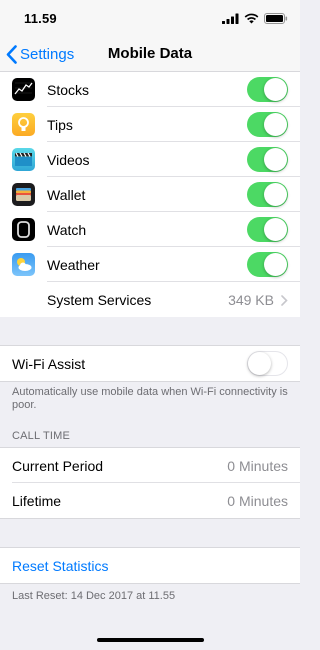  What do you see at coordinates (150, 18) in the screenshot?
I see `status-bar: 11.59` at bounding box center [150, 18].